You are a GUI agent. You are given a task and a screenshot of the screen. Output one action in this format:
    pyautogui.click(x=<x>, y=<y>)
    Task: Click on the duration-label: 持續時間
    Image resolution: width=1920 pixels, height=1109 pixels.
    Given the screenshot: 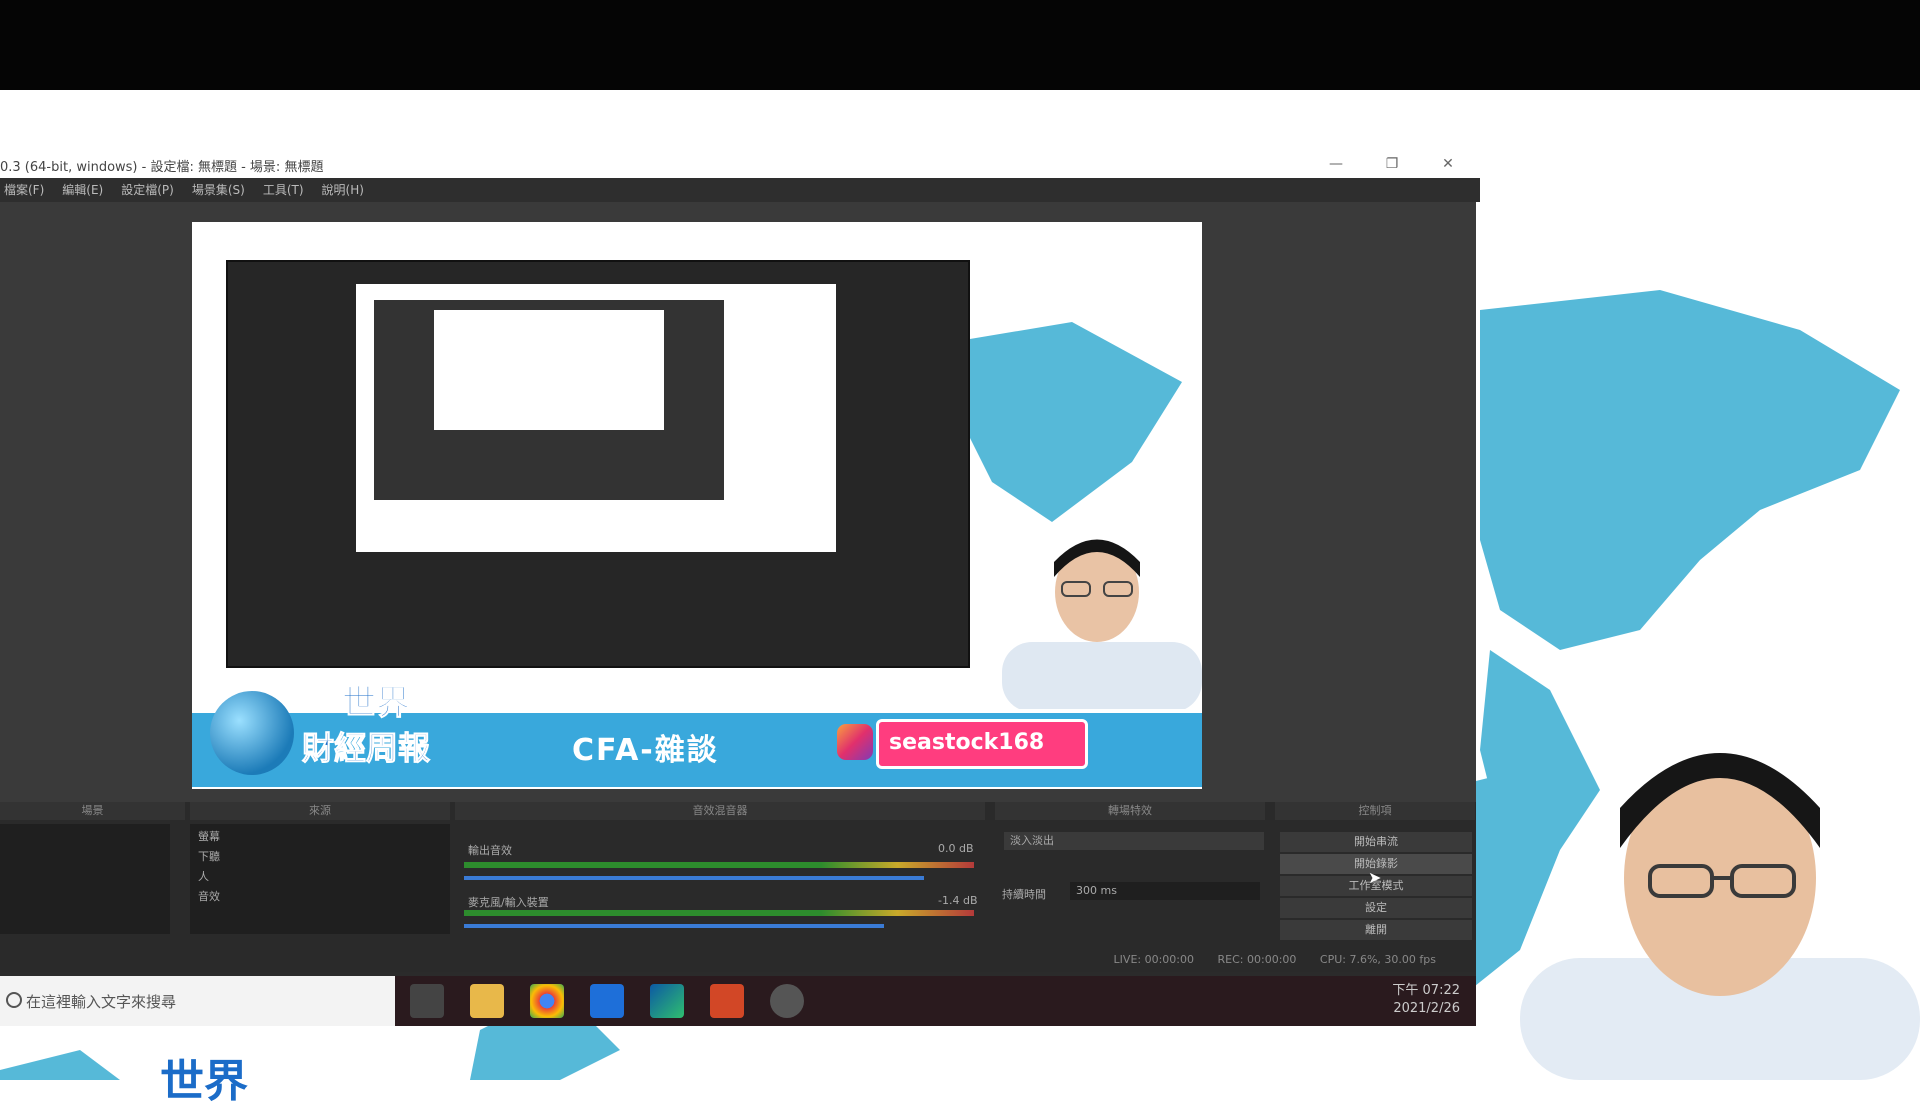 What is the action you would take?
    pyautogui.click(x=1024, y=894)
    